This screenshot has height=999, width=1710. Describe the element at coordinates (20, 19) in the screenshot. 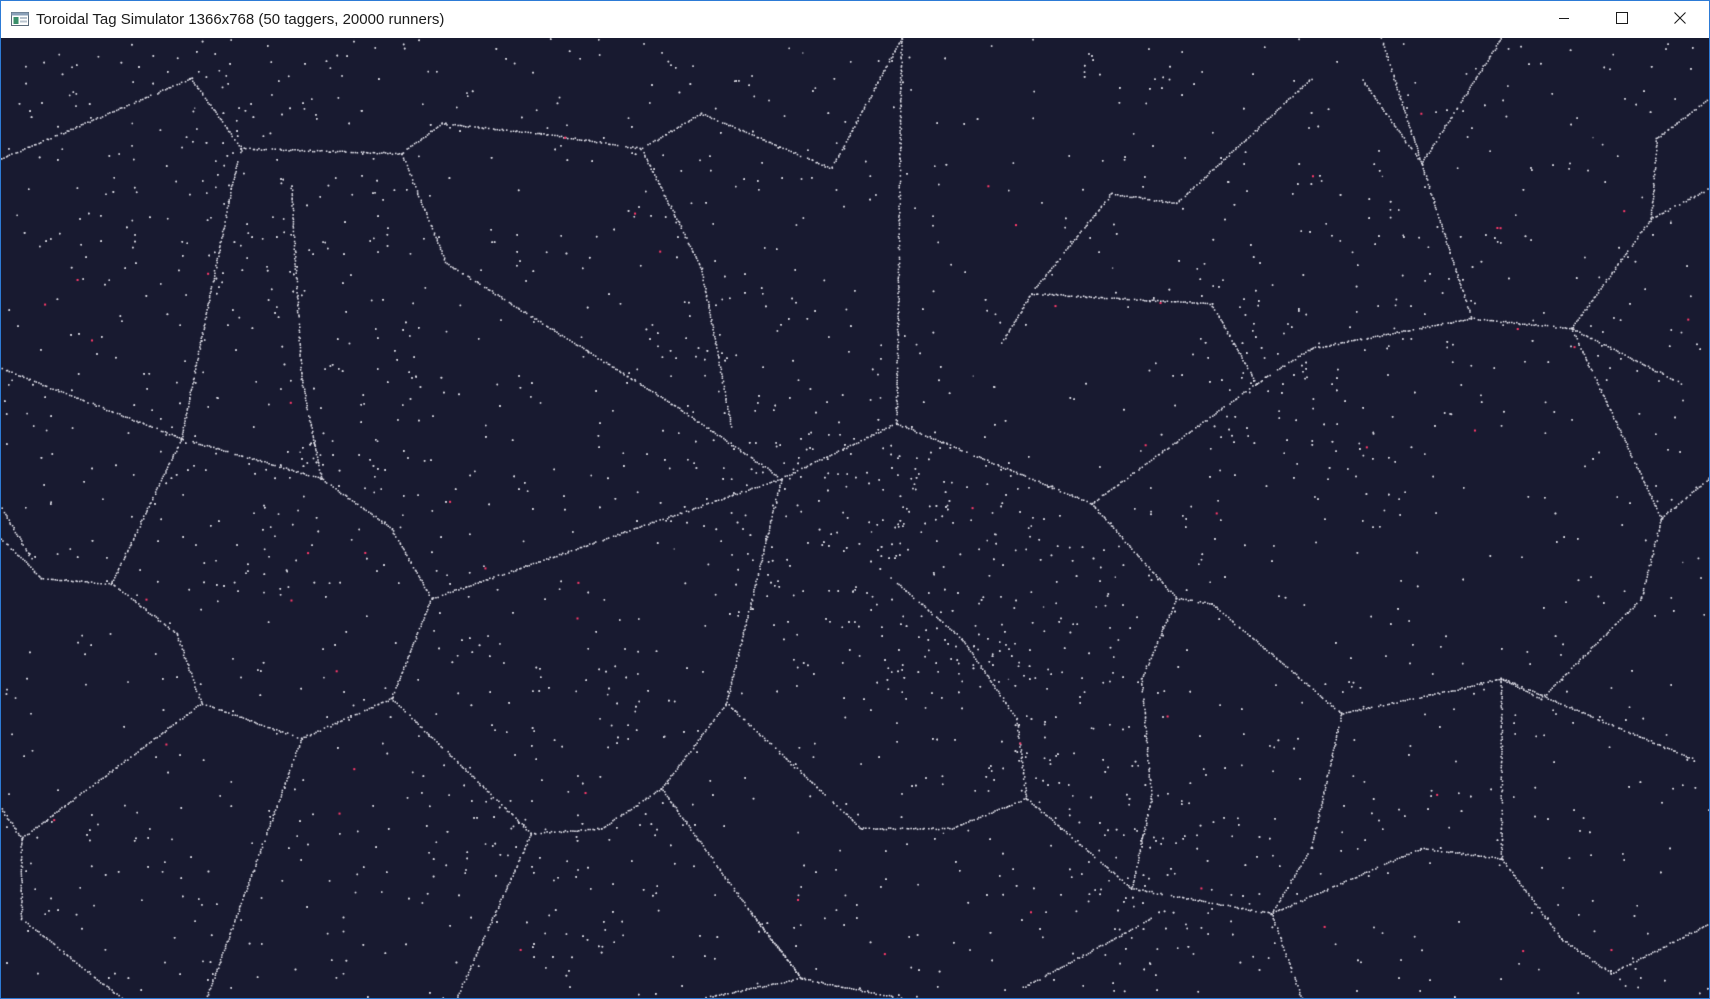

I see `window-app-icon` at that location.